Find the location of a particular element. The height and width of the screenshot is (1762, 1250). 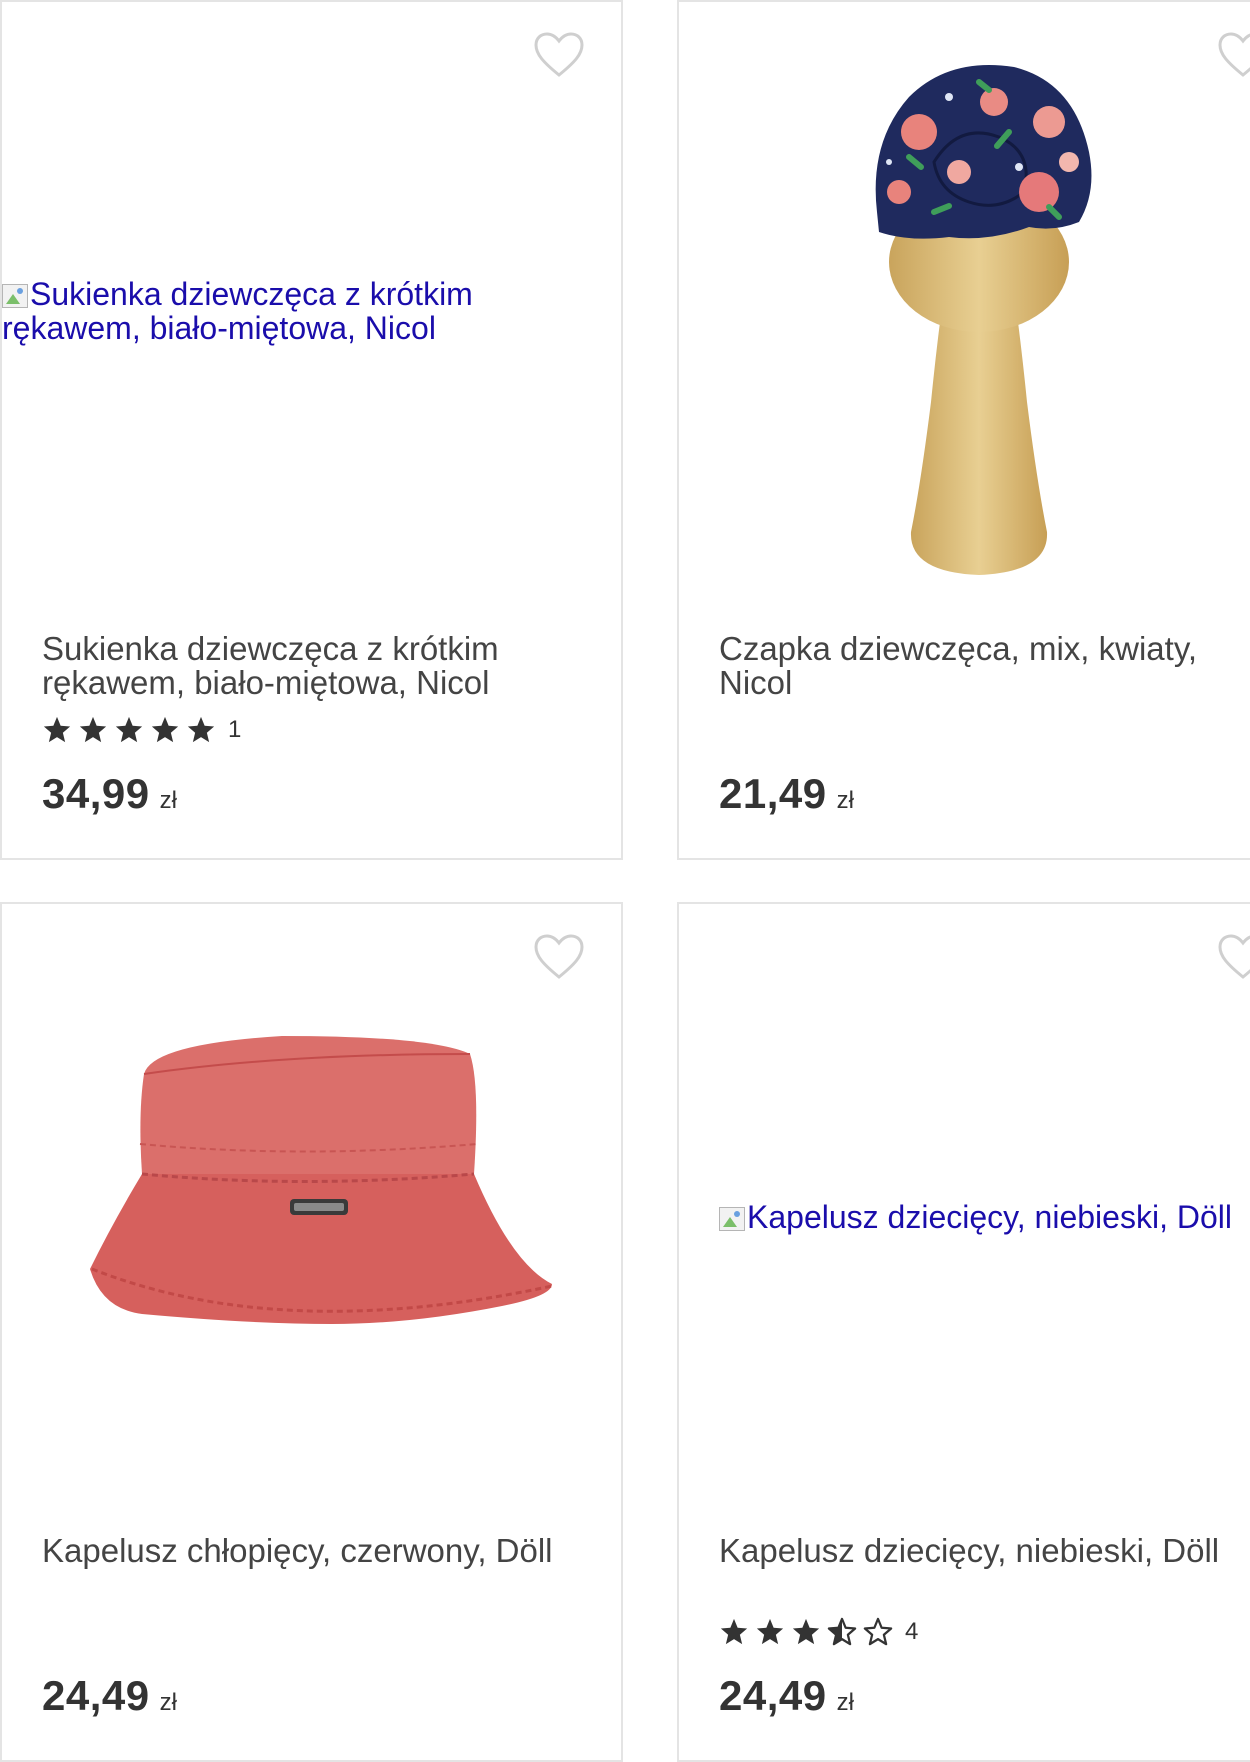

price-amount: 34,99 is located at coordinates (96, 793).